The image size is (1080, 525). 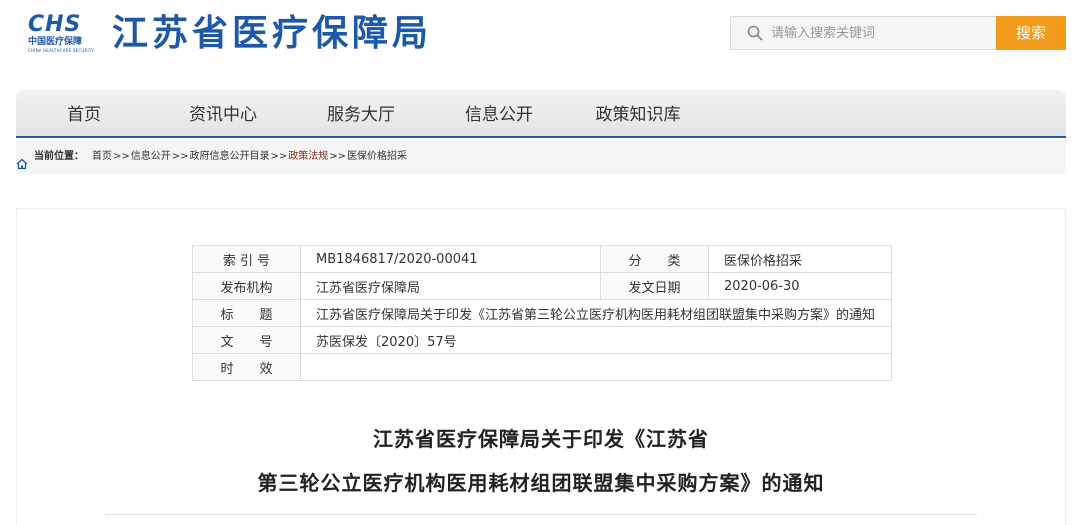 I want to click on logo-en-text: CHINA HEALTHCARE SECURITY, so click(x=61, y=50).